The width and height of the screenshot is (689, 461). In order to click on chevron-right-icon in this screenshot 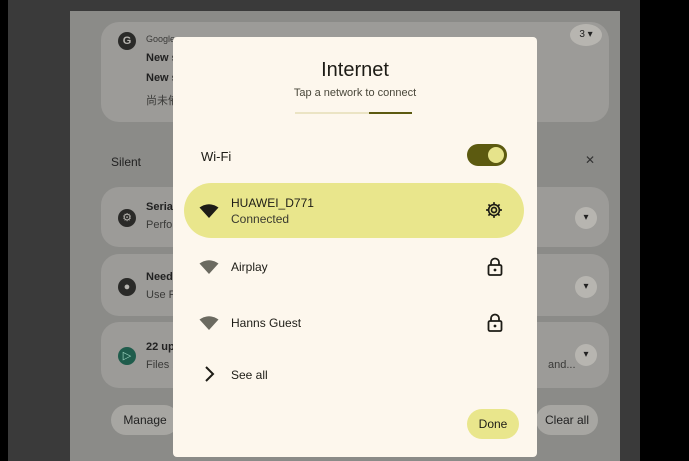, I will do `click(210, 374)`.